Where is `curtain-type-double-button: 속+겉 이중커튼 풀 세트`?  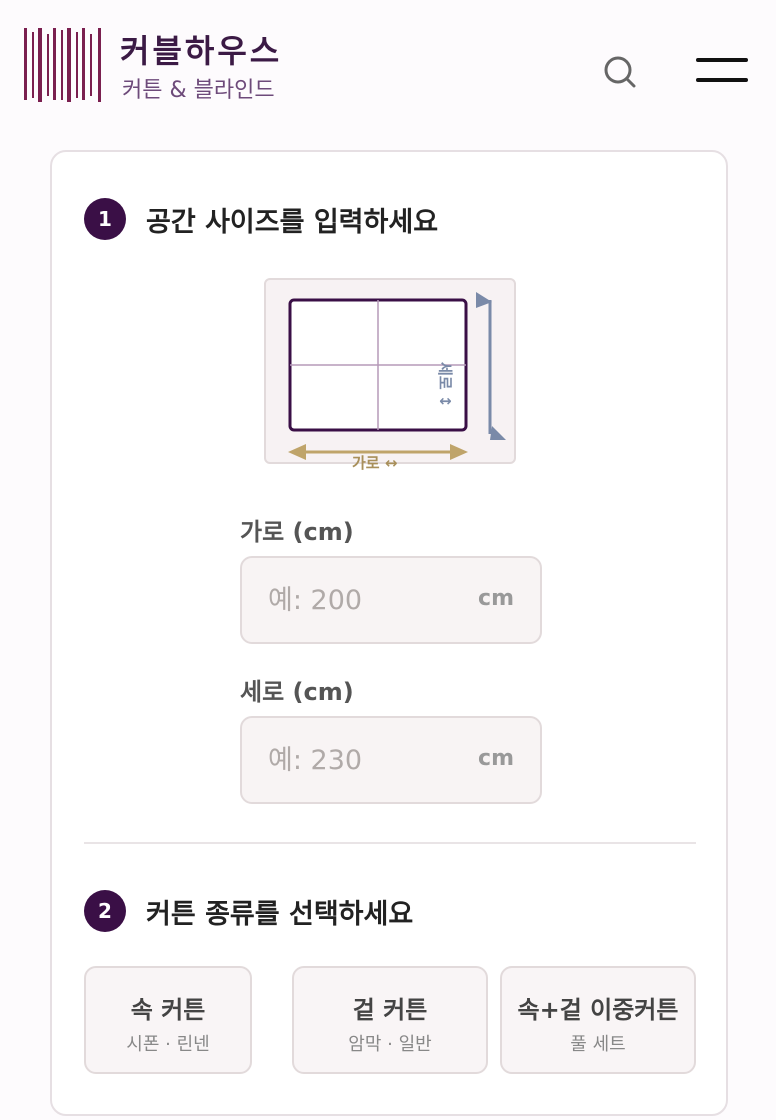
curtain-type-double-button: 속+겉 이중커튼 풀 세트 is located at coordinates (598, 1020).